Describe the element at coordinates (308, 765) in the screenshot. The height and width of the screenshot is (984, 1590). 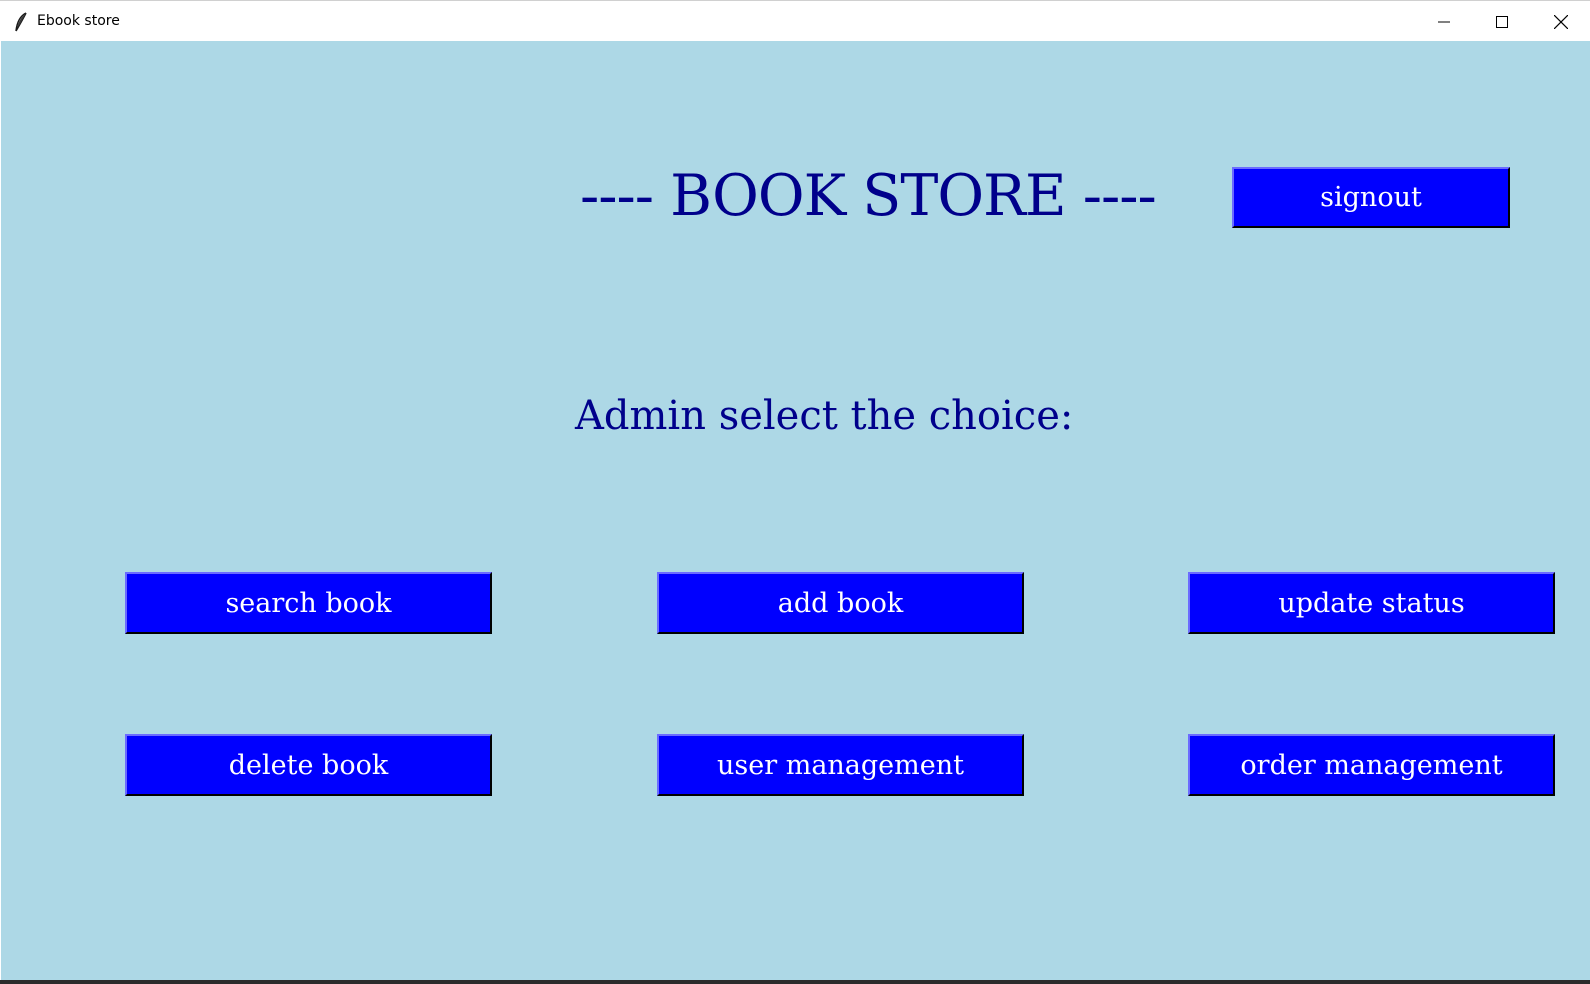
I see `delete-book-button: delete book` at that location.